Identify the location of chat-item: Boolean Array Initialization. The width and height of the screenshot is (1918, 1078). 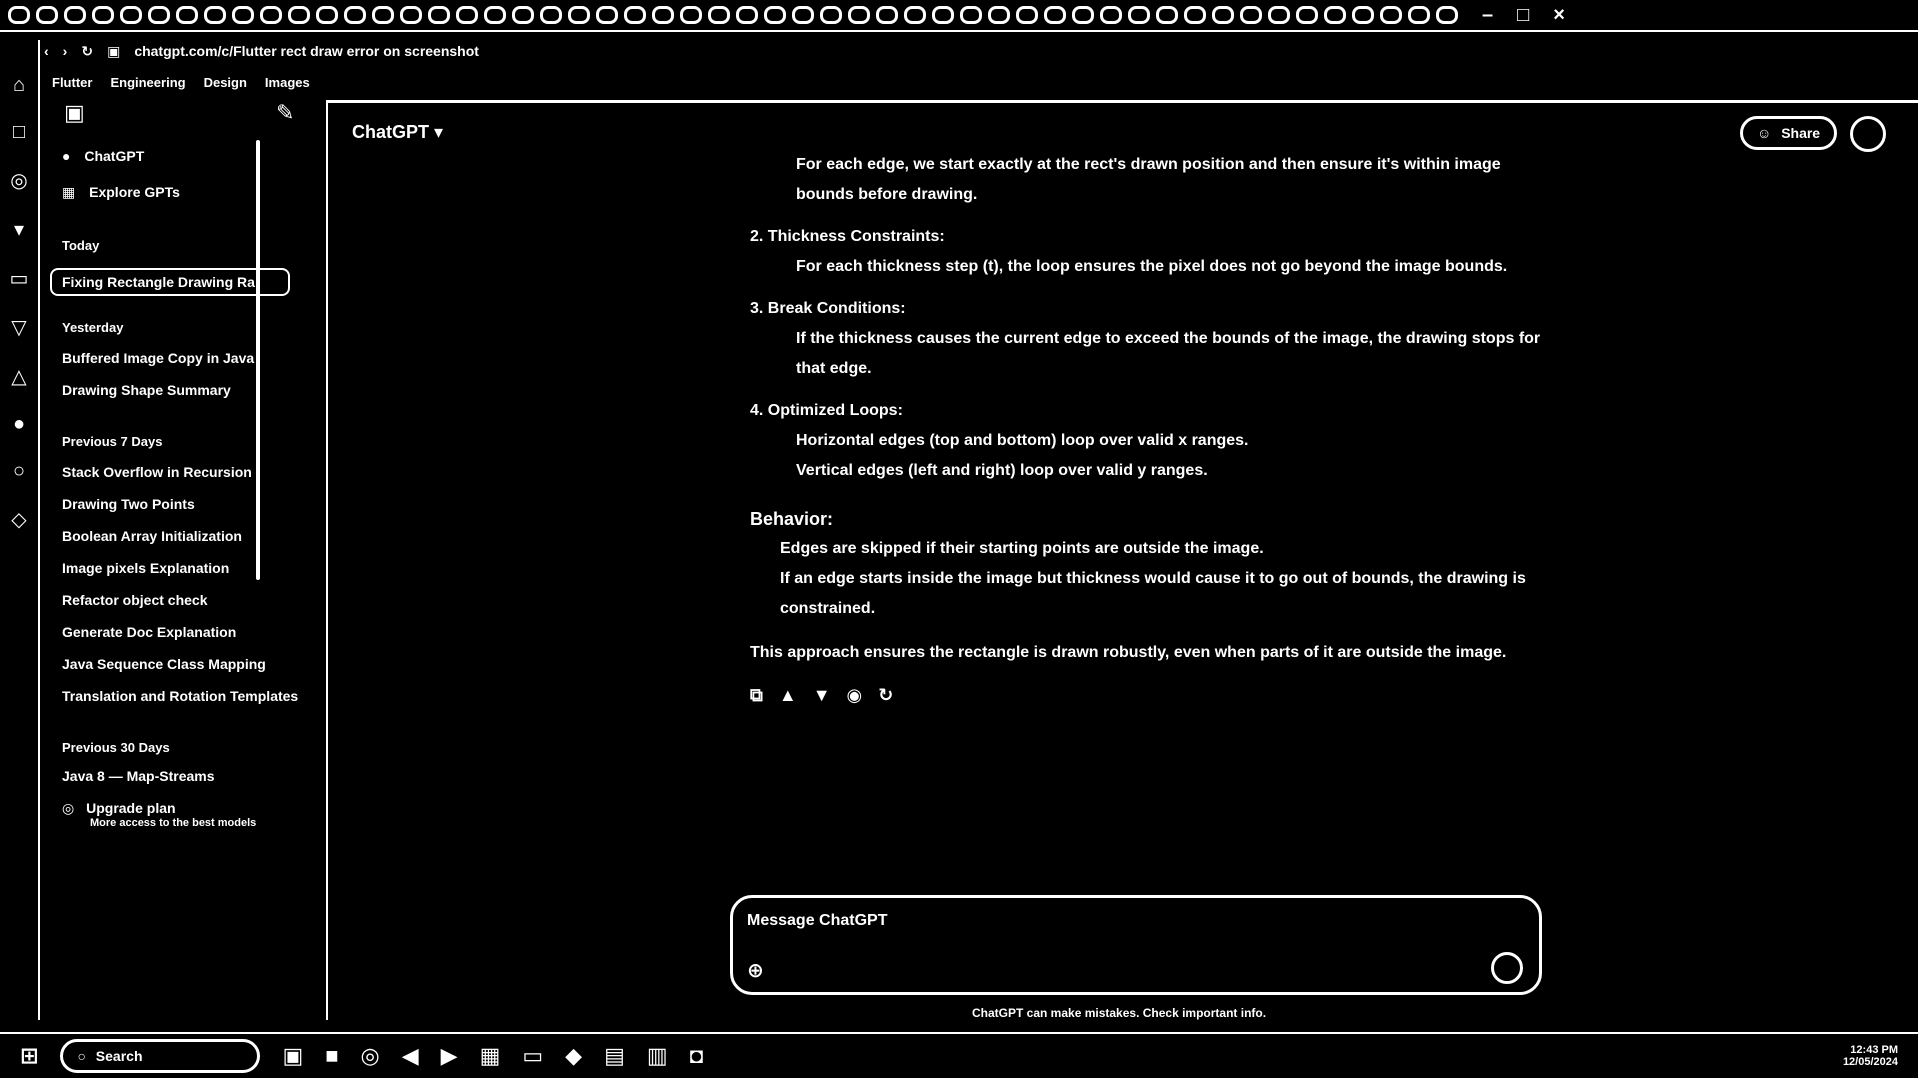
(152, 536).